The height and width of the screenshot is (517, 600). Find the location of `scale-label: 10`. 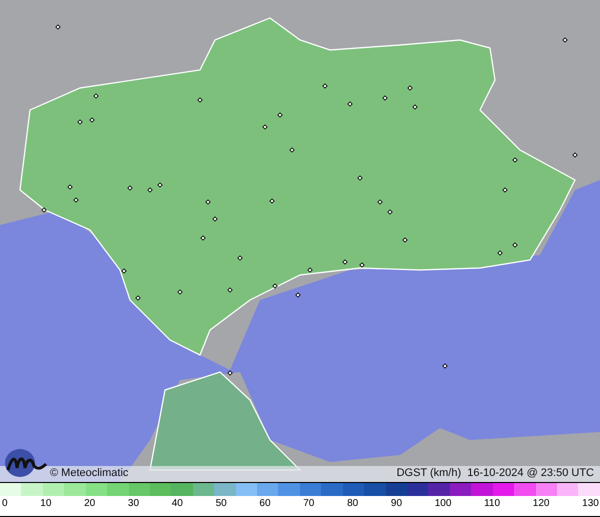

scale-label: 10 is located at coordinates (46, 504).